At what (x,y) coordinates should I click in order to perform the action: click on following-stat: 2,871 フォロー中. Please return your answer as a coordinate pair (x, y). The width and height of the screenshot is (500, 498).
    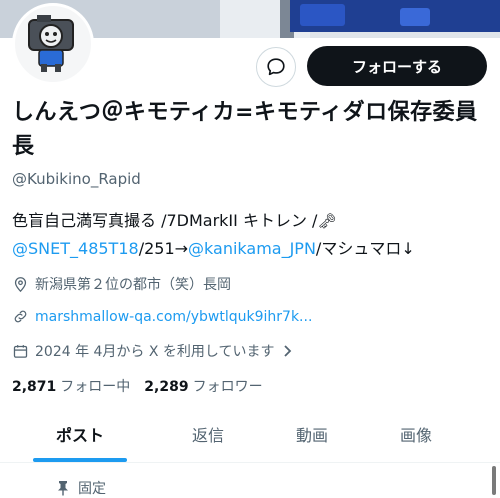
    Looking at the image, I should click on (71, 386).